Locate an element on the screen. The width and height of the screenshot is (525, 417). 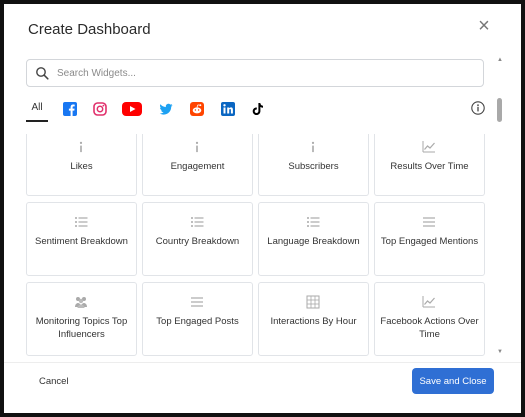
widget-label: Results Over Time is located at coordinates (429, 166).